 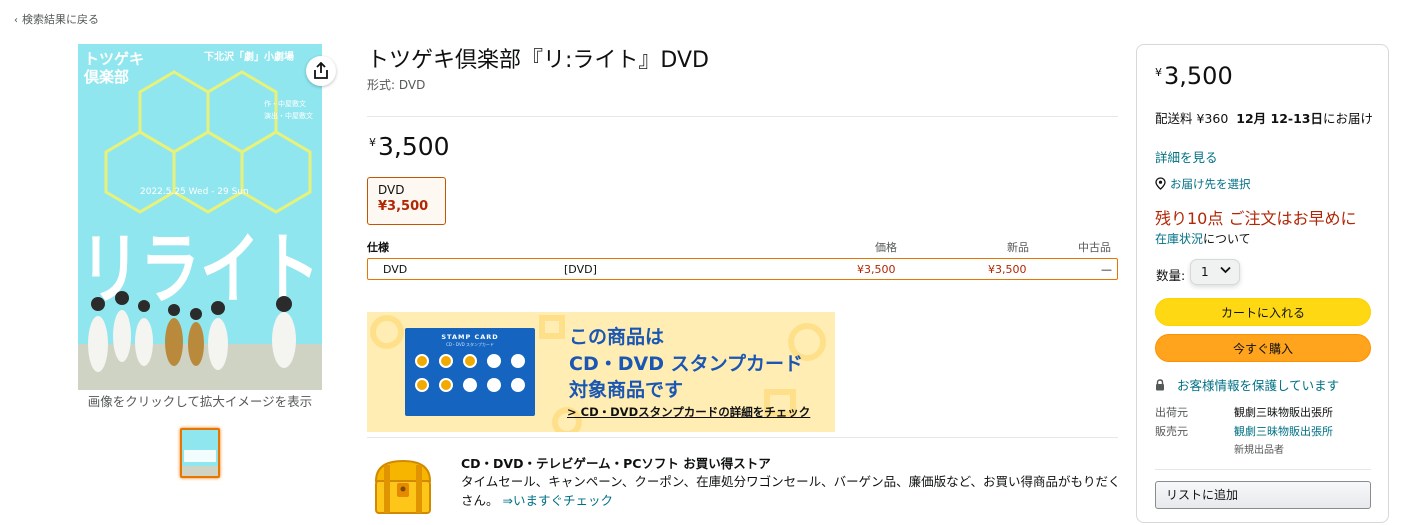 What do you see at coordinates (391, 190) in the screenshot?
I see `format-option-name: DVD` at bounding box center [391, 190].